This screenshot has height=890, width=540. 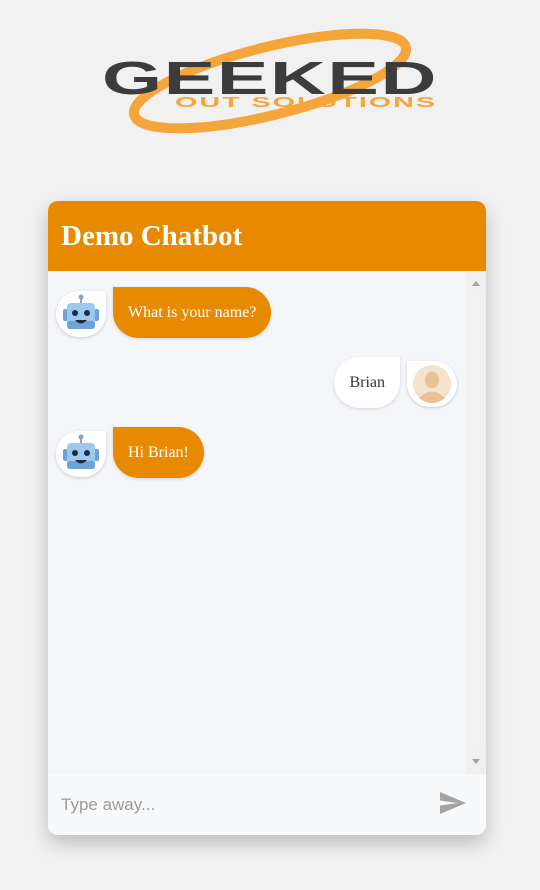 I want to click on user-avatar-icon, so click(x=432, y=384).